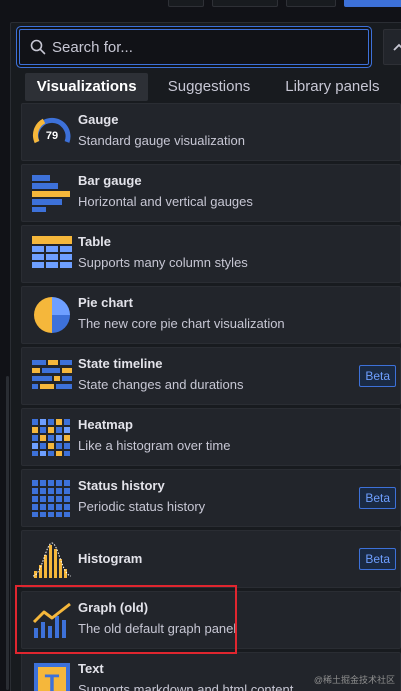 This screenshot has height=691, width=401. Describe the element at coordinates (110, 180) in the screenshot. I see `viz-name: Bar gauge` at that location.